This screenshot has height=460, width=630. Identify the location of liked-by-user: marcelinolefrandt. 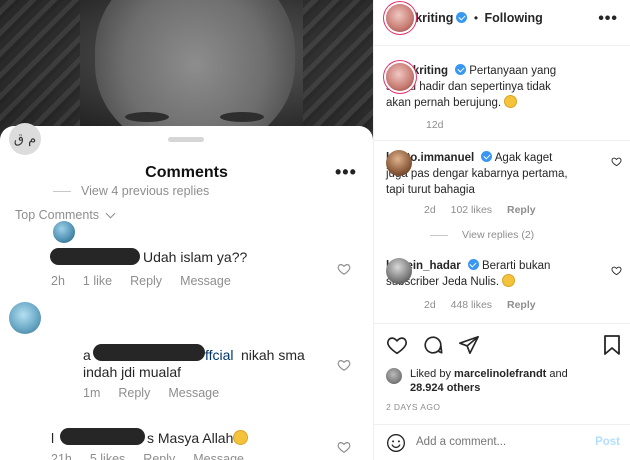
(500, 374).